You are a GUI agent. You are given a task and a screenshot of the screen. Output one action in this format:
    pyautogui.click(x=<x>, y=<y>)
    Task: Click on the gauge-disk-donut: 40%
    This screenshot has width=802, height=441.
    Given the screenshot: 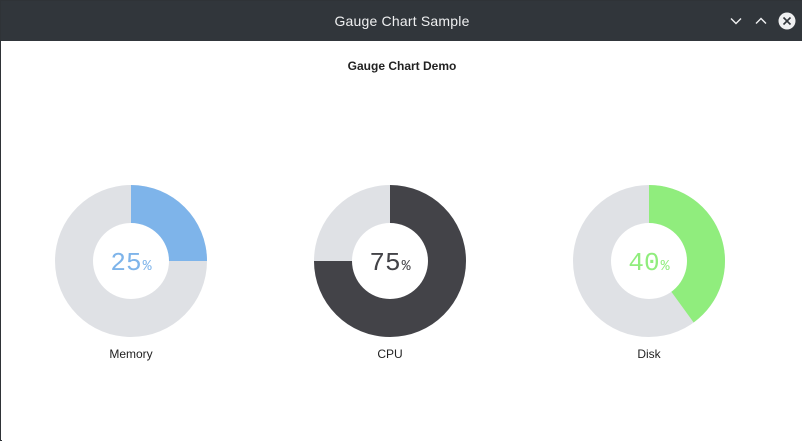 What is the action you would take?
    pyautogui.click(x=649, y=261)
    